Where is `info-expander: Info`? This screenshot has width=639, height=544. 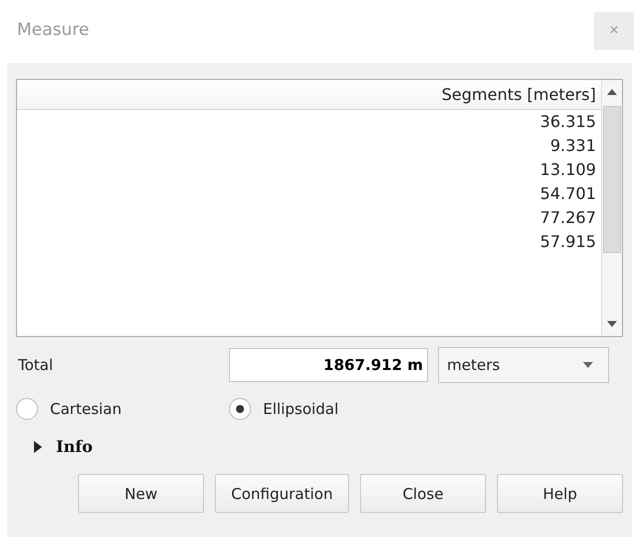 info-expander: Info is located at coordinates (54, 446).